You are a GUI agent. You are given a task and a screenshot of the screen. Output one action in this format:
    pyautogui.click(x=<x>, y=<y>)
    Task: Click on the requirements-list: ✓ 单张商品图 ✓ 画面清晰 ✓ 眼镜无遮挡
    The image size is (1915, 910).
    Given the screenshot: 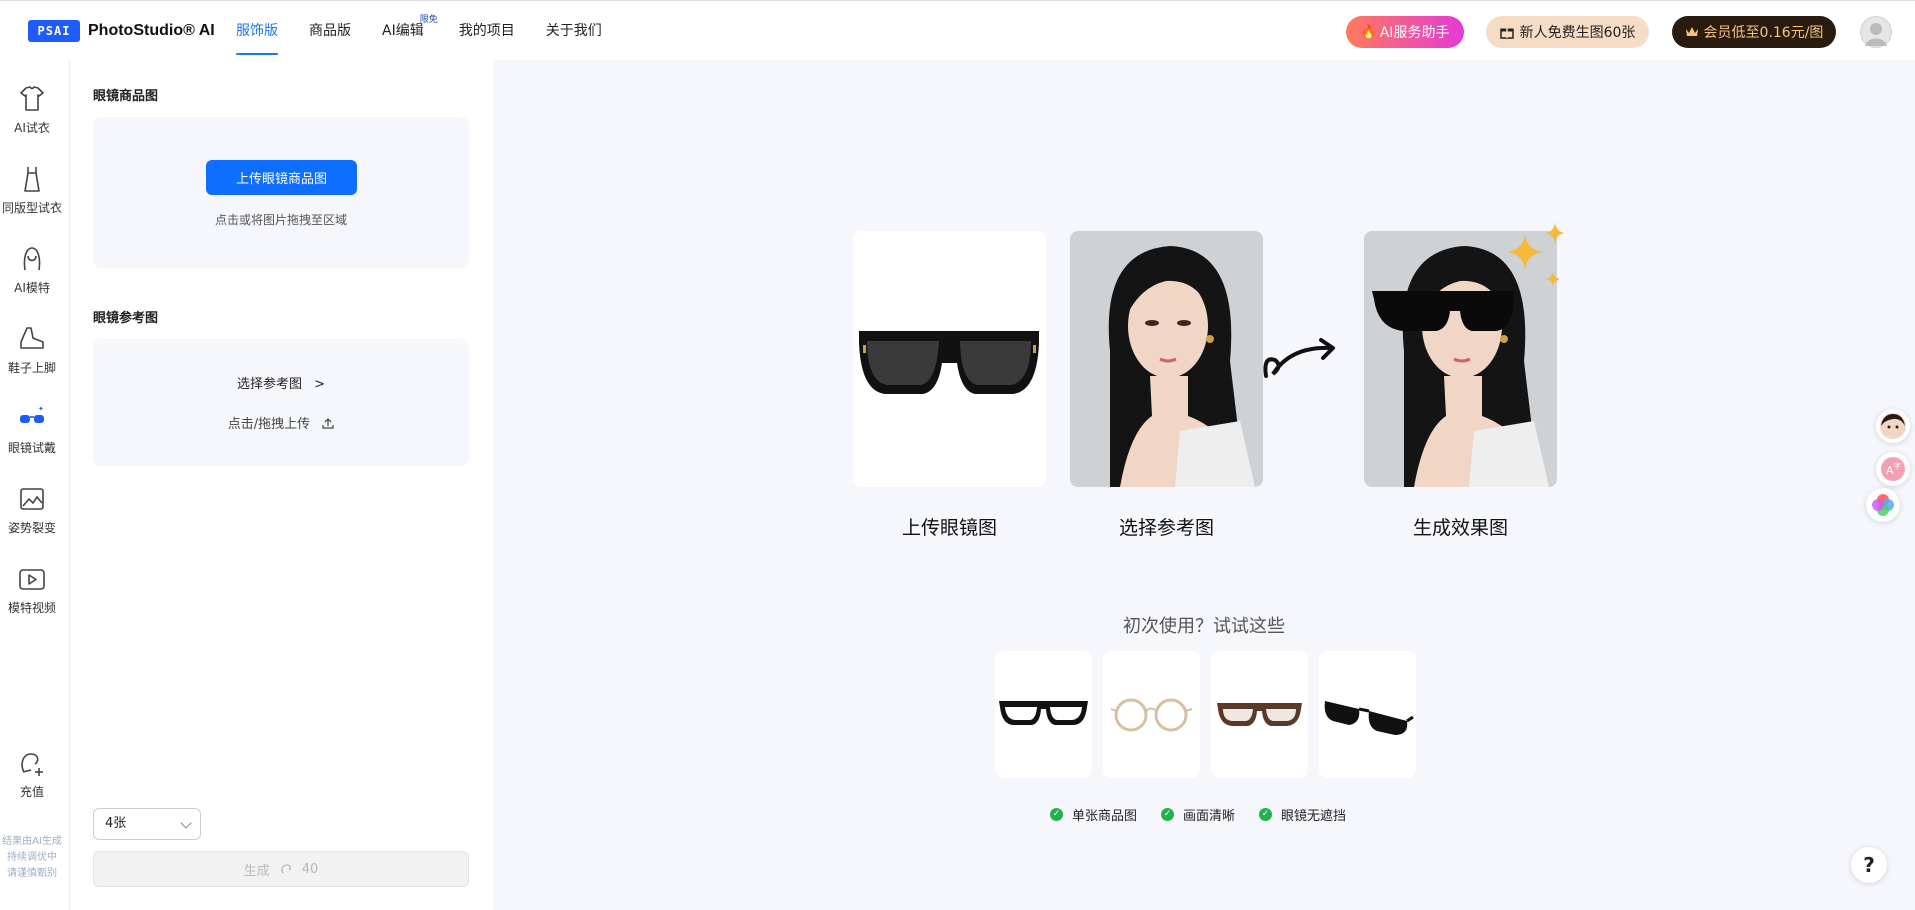 What is the action you would take?
    pyautogui.click(x=1210, y=814)
    